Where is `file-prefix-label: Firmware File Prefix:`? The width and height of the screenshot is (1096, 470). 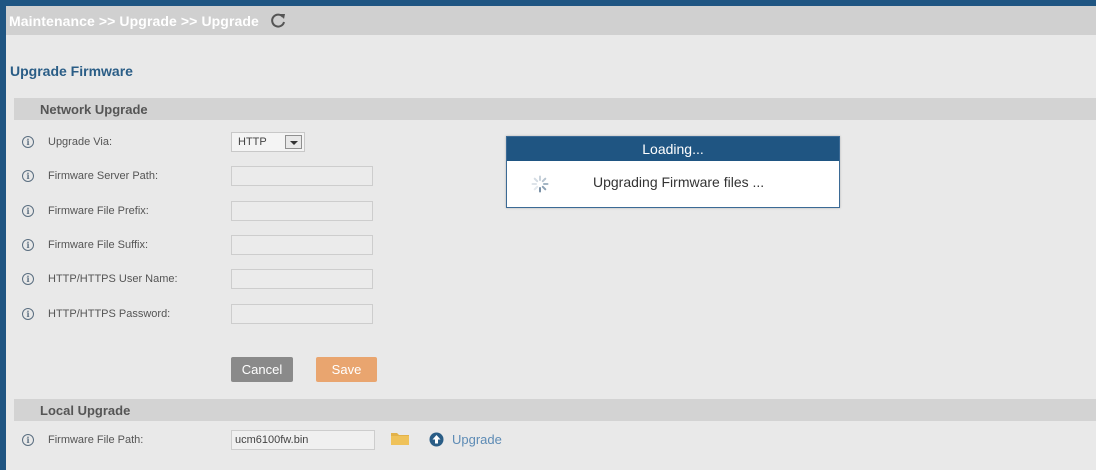 file-prefix-label: Firmware File Prefix: is located at coordinates (98, 211).